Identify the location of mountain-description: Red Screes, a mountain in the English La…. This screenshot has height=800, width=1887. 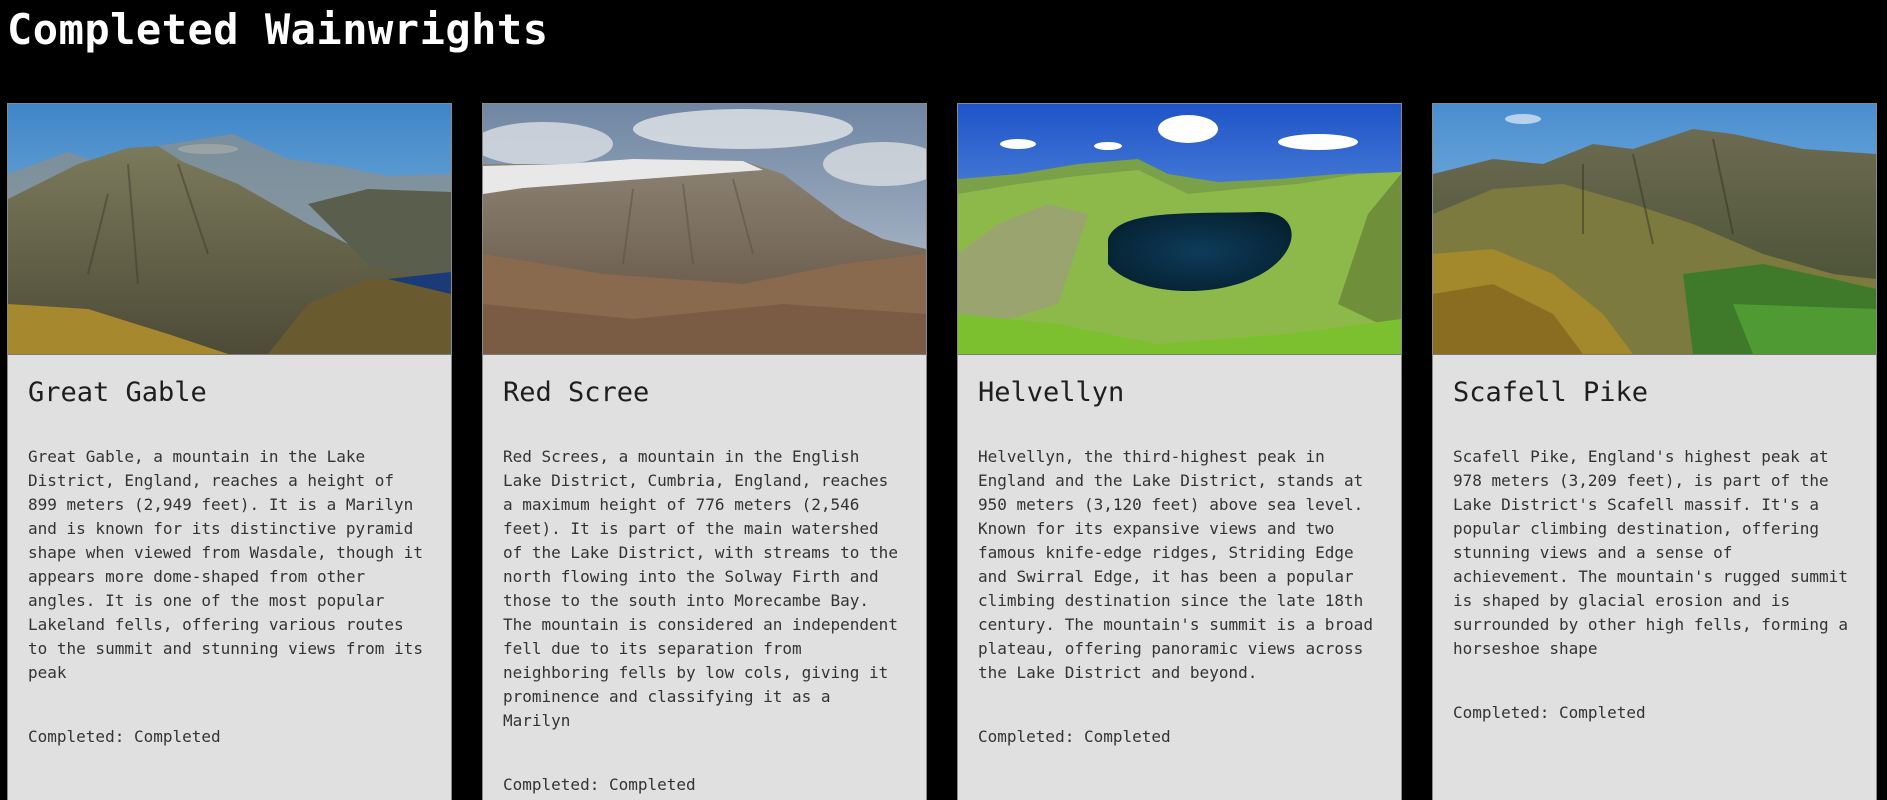
(700, 588).